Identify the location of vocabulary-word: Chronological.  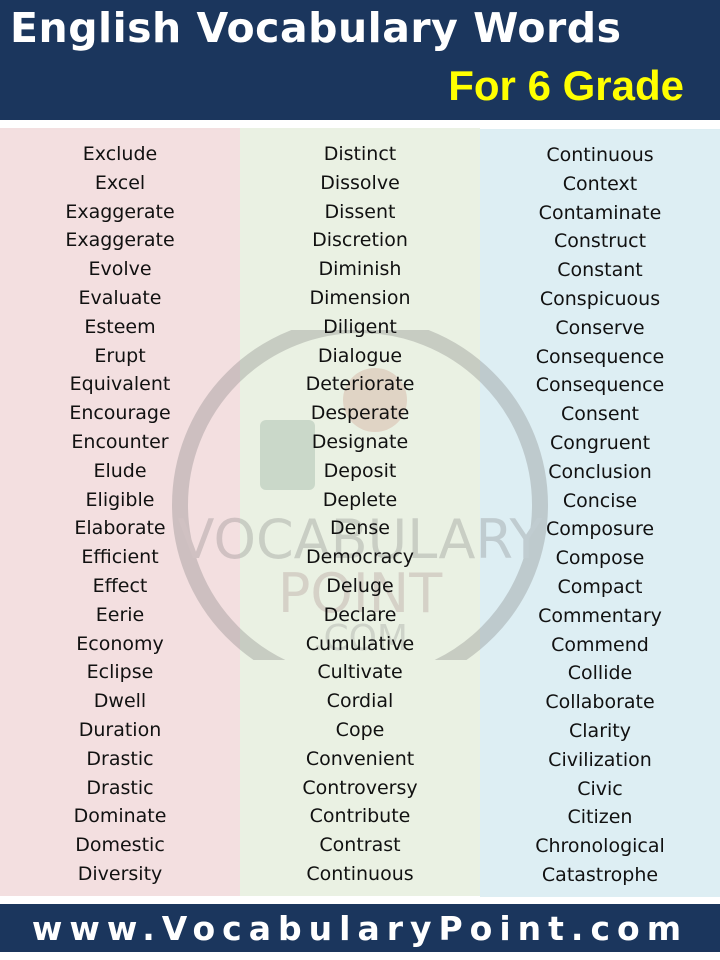
(600, 846).